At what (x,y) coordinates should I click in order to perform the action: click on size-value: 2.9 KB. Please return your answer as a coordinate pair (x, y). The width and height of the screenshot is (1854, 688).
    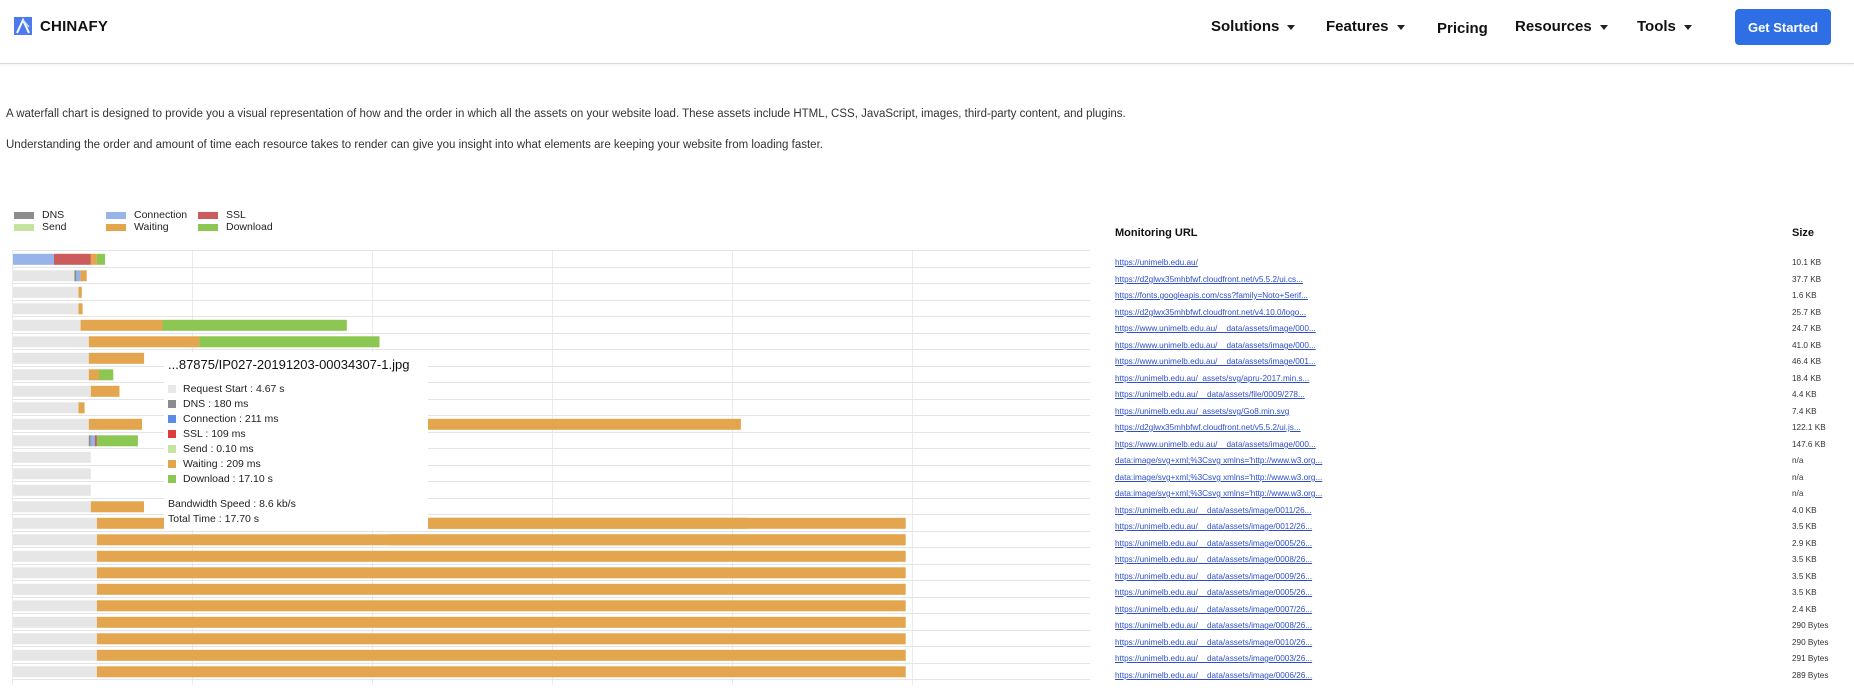
    Looking at the image, I should click on (1804, 543).